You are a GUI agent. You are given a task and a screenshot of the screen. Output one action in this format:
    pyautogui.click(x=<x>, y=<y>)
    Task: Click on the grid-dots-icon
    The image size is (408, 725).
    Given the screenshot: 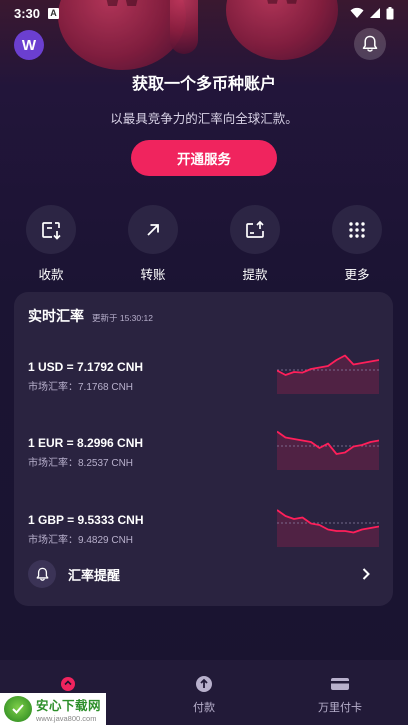 What is the action you would take?
    pyautogui.click(x=357, y=229)
    